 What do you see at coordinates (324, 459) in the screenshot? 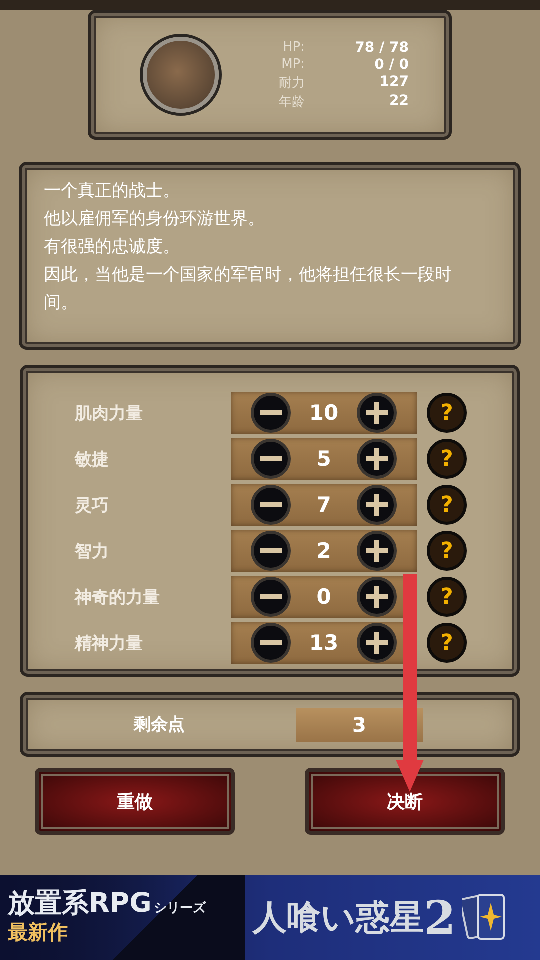
I see `attribute-value: 5` at bounding box center [324, 459].